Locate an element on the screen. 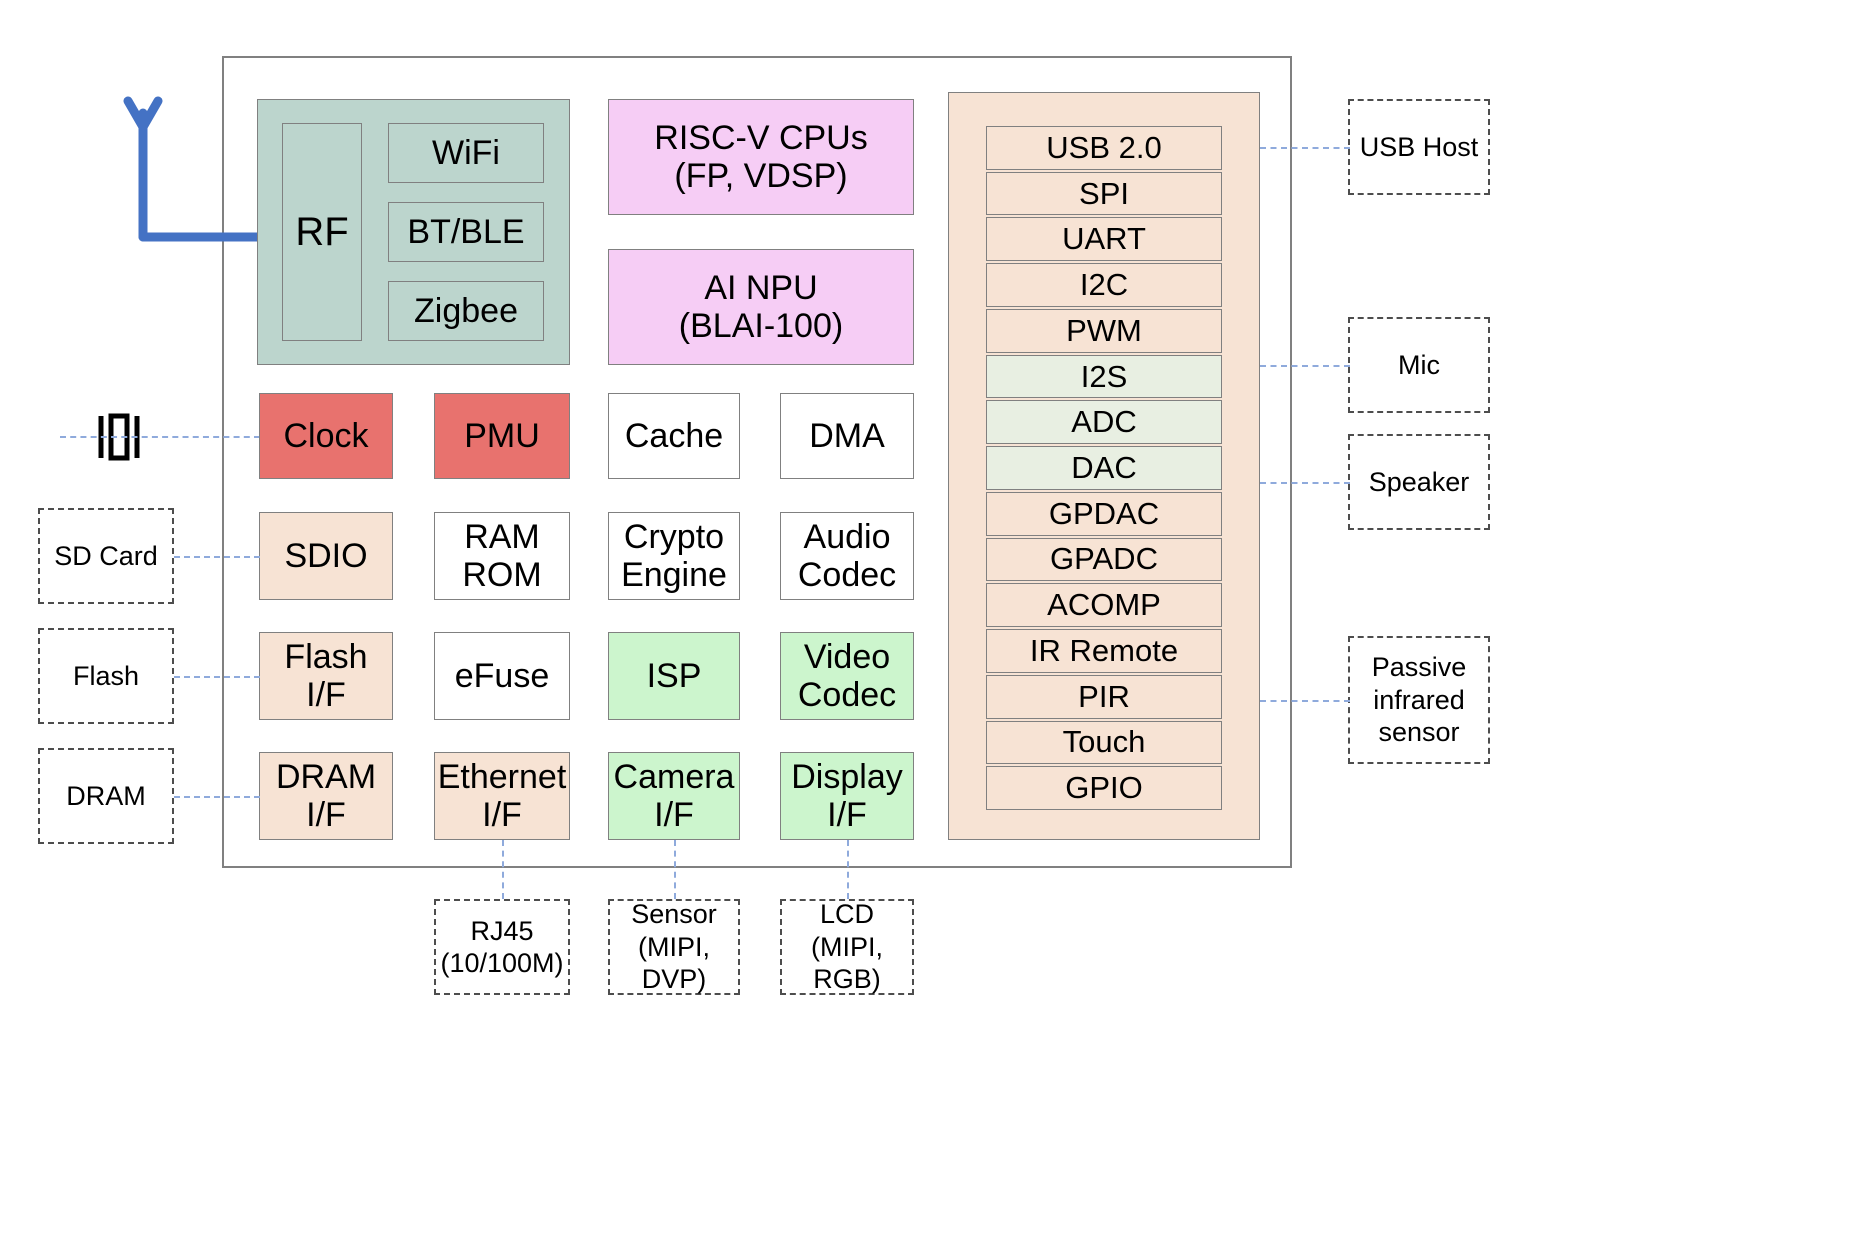 The width and height of the screenshot is (1862, 1236). external-sensor: Sensor (MIPI, DVP) is located at coordinates (674, 947).